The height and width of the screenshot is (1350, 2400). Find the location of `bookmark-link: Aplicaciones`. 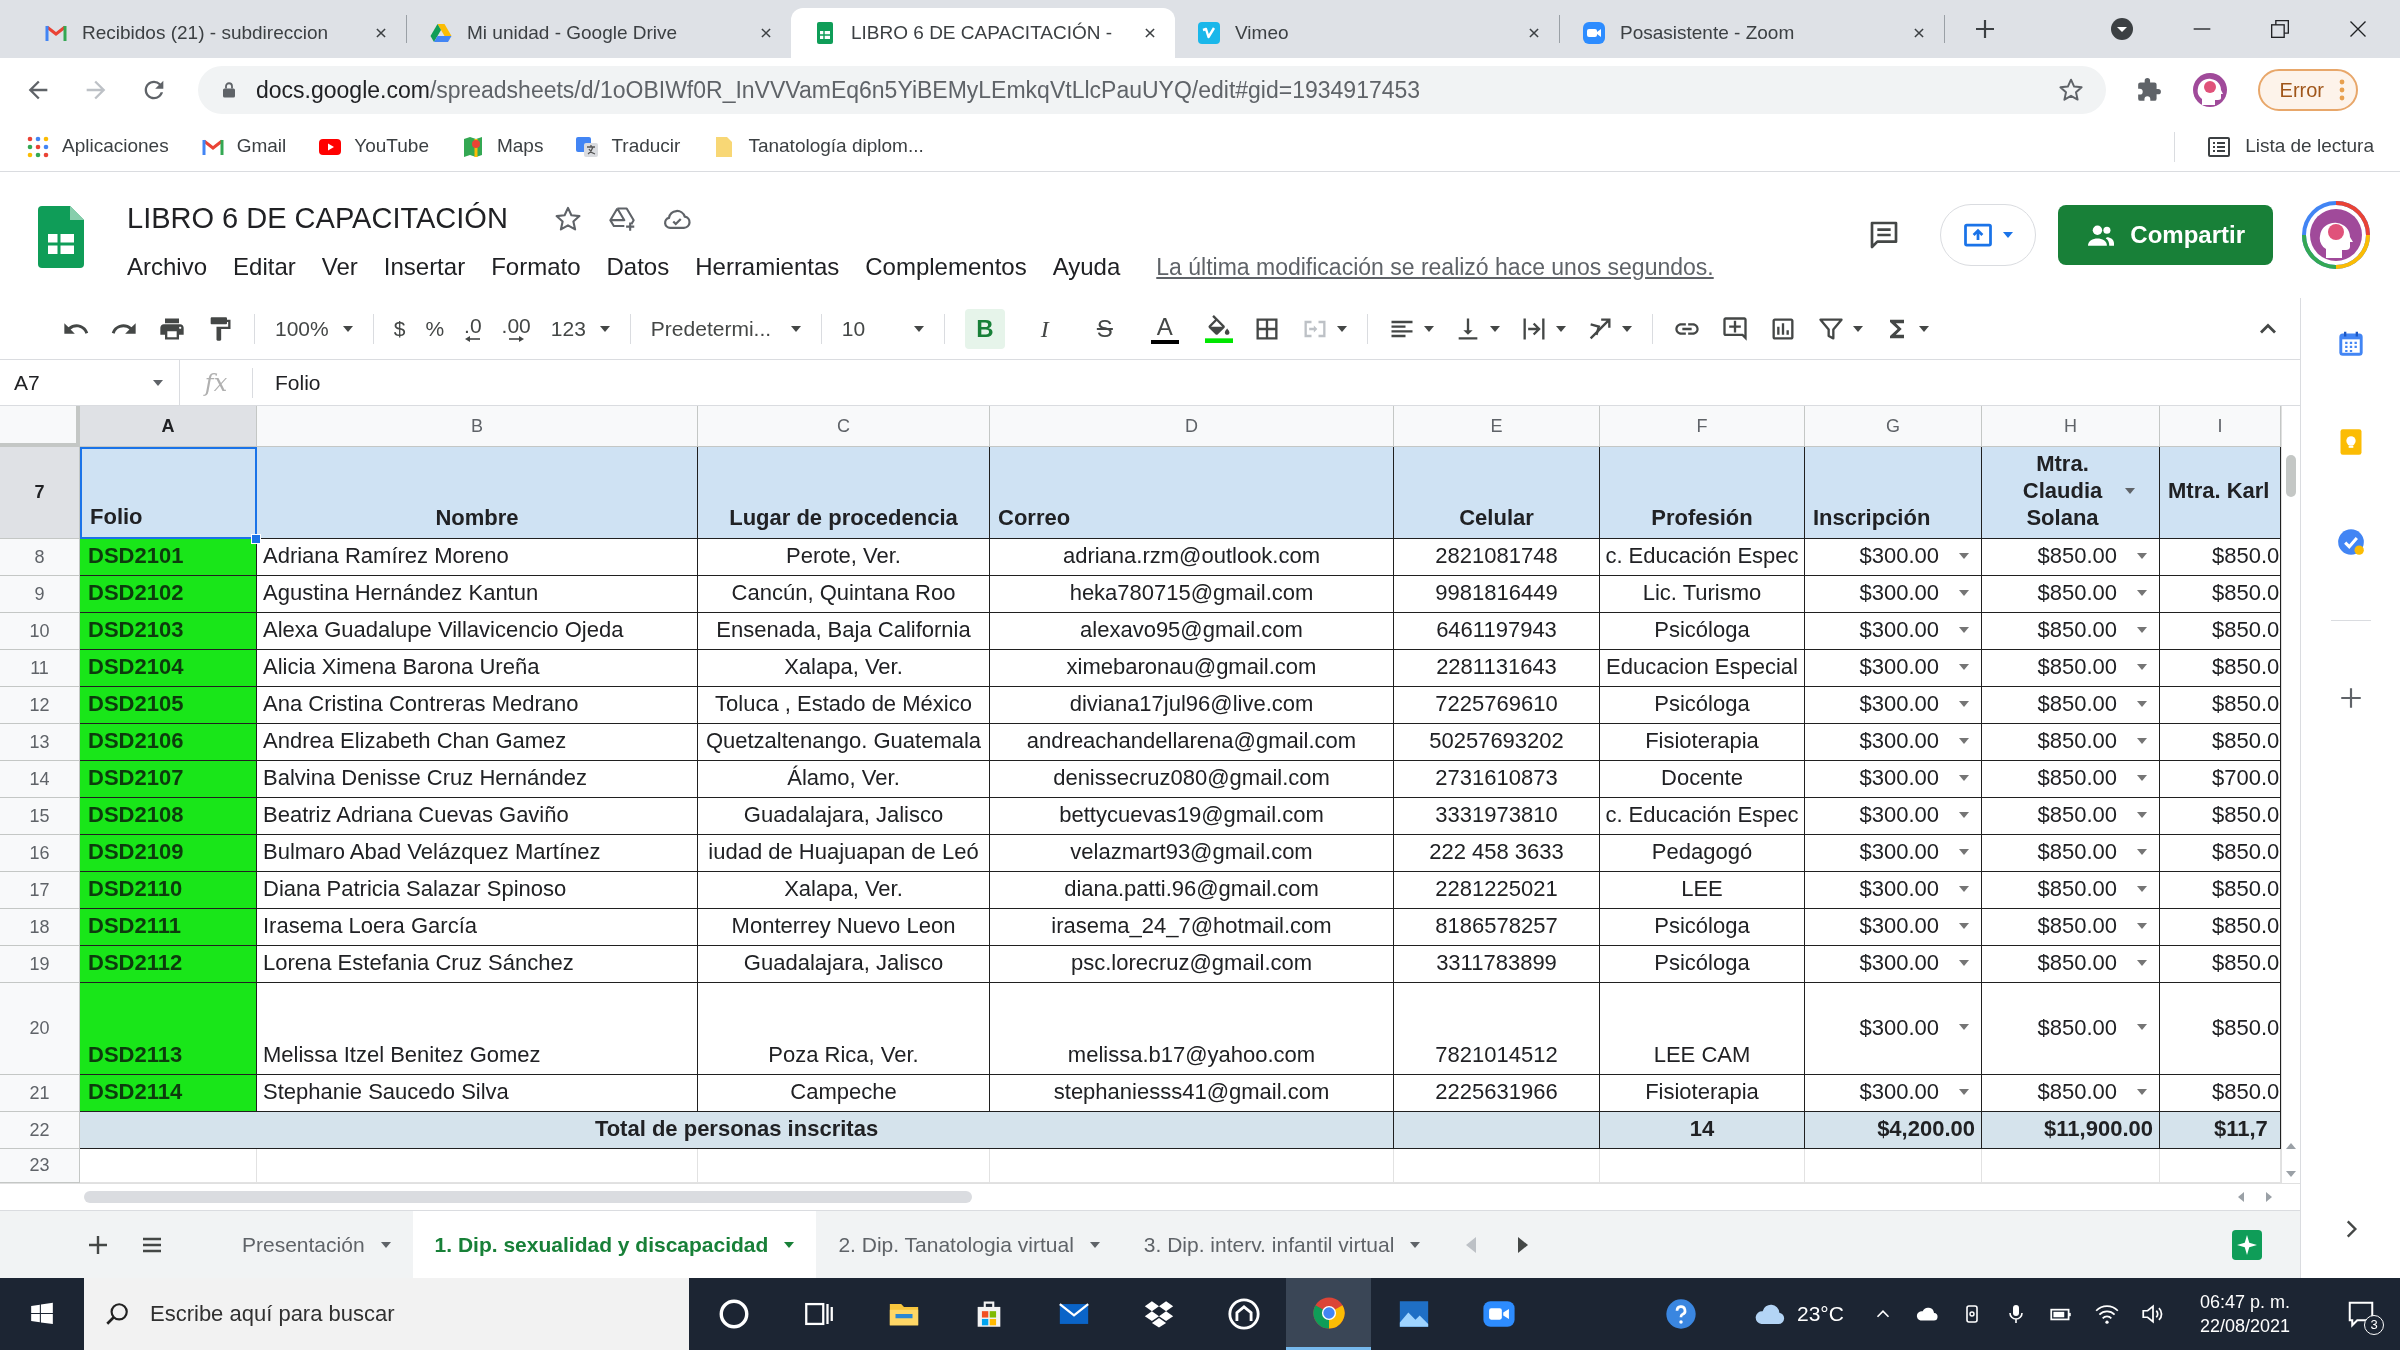

bookmark-link: Aplicaciones is located at coordinates (97, 146).